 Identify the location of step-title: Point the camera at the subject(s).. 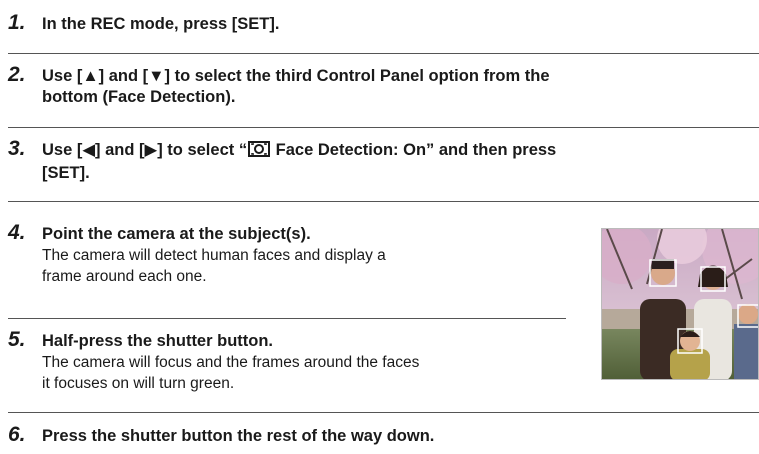
(176, 234).